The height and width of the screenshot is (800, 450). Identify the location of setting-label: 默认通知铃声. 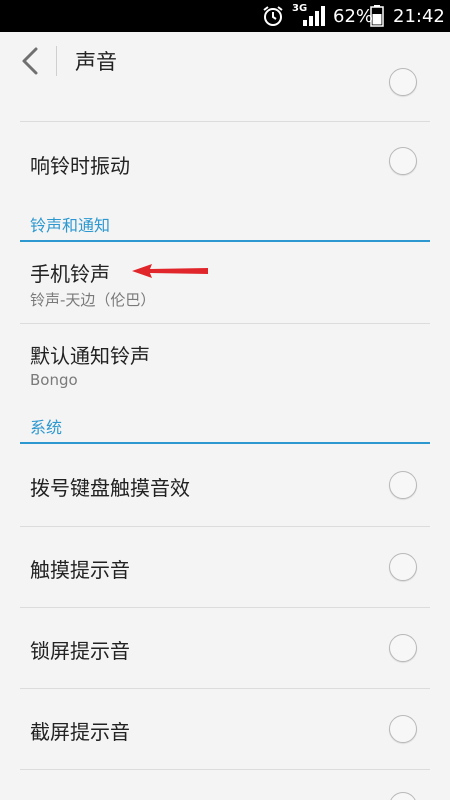
(90, 356).